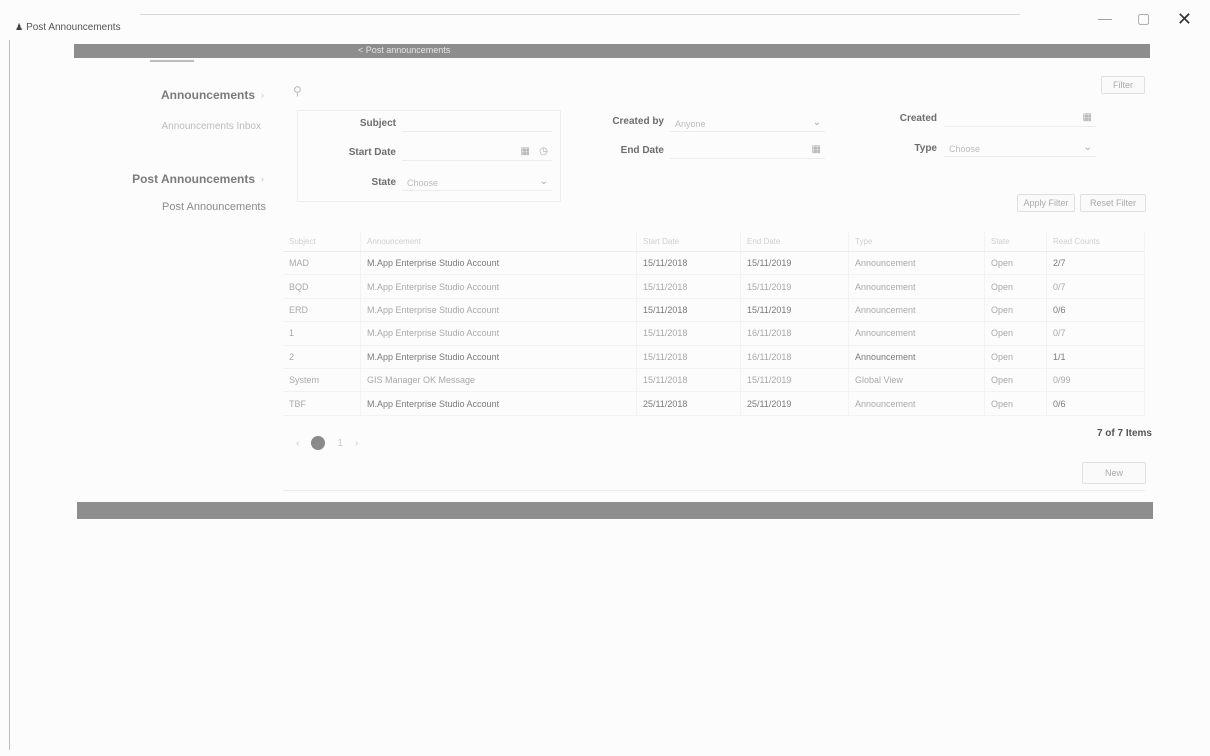 This screenshot has width=1210, height=756. Describe the element at coordinates (9, 395) in the screenshot. I see `window-left-edge` at that location.